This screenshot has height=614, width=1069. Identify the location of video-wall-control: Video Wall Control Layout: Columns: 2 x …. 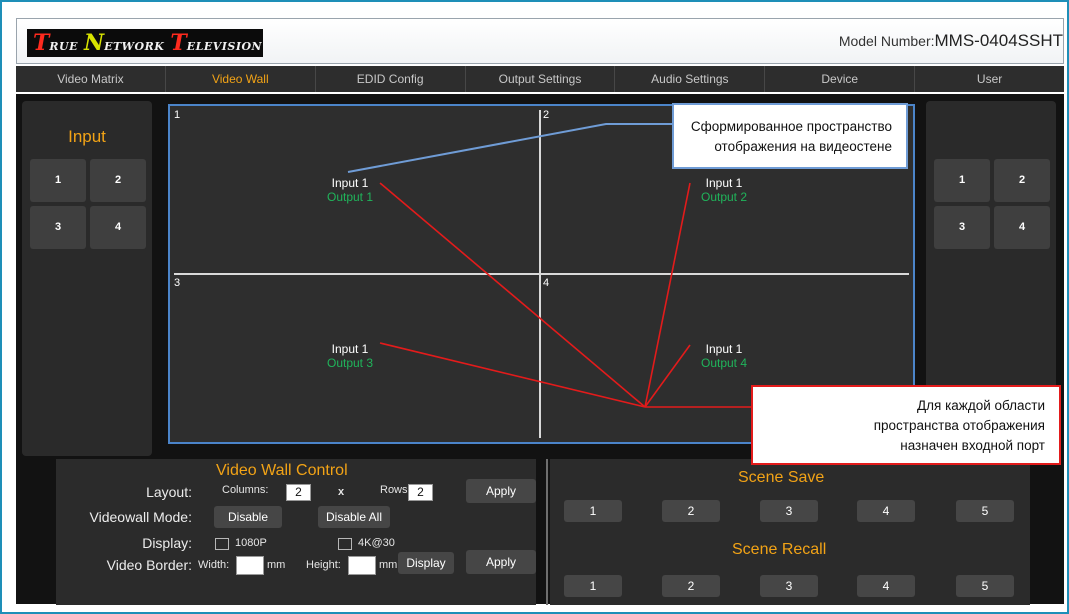
(296, 532).